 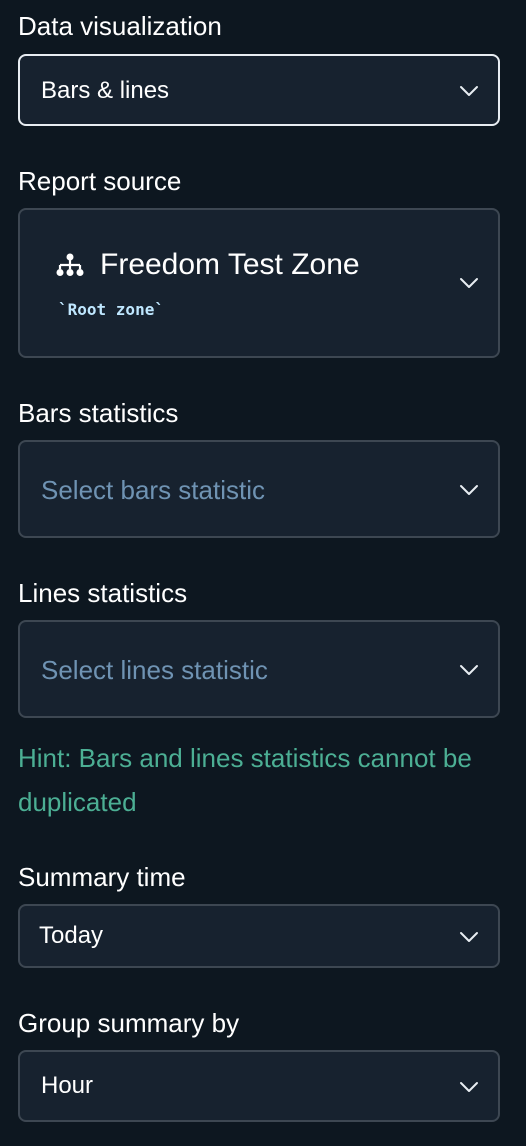 I want to click on hierarchy-icon, so click(x=70, y=265).